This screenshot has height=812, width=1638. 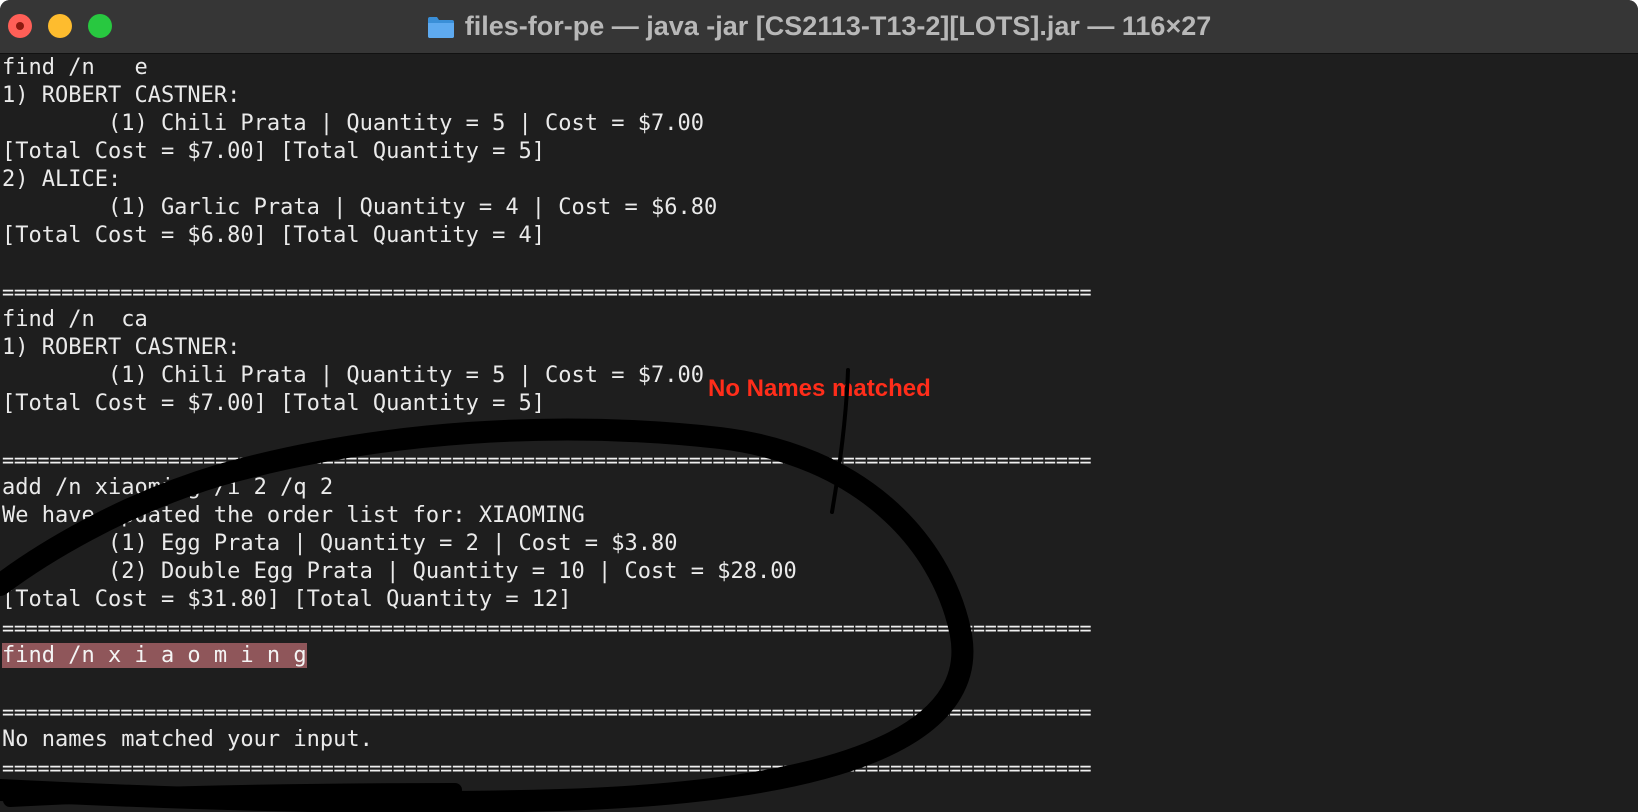 What do you see at coordinates (100, 26) in the screenshot?
I see `maximize-window-button` at bounding box center [100, 26].